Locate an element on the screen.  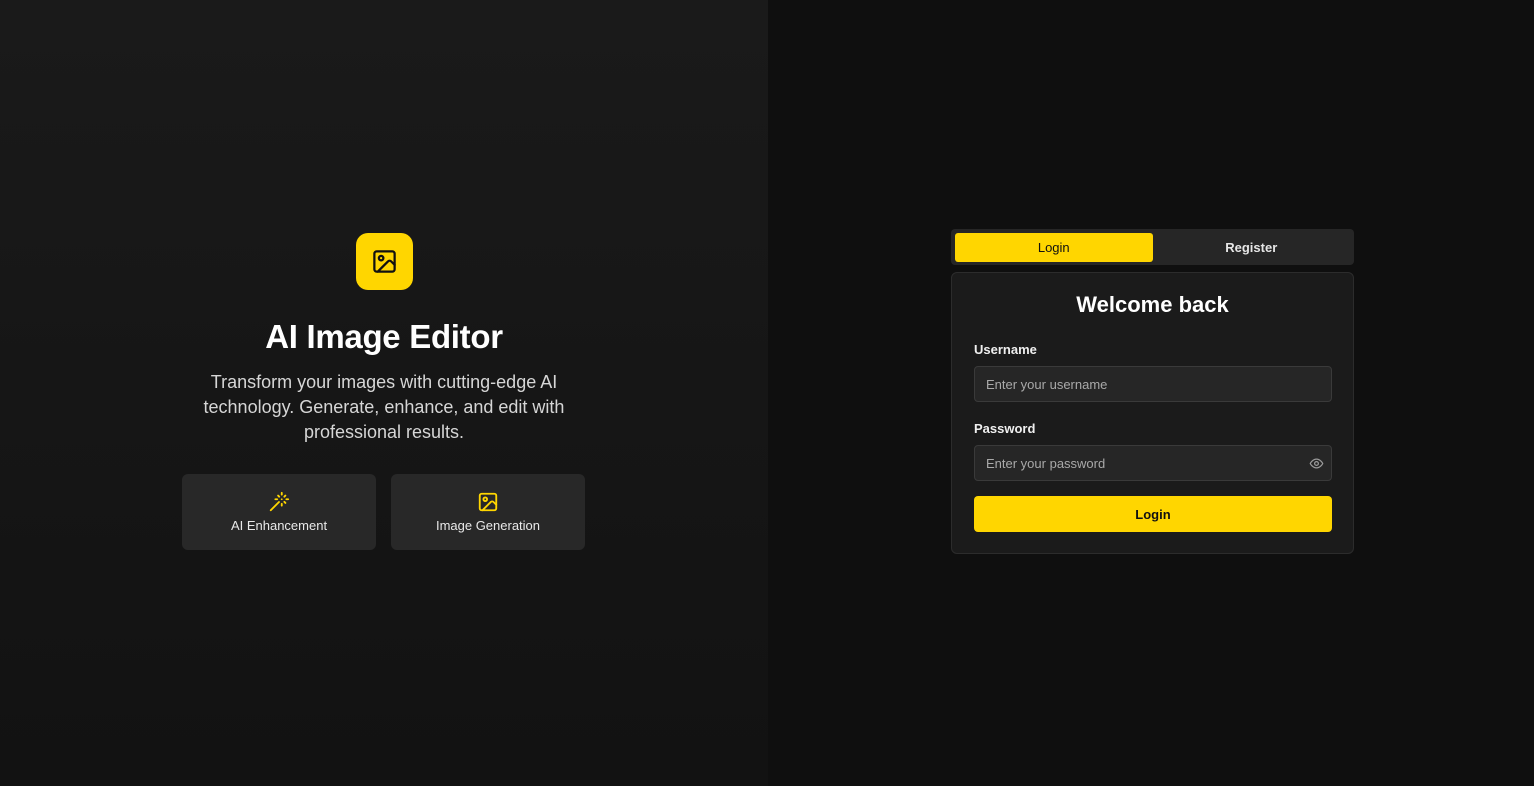
password-label: Password is located at coordinates (1005, 428).